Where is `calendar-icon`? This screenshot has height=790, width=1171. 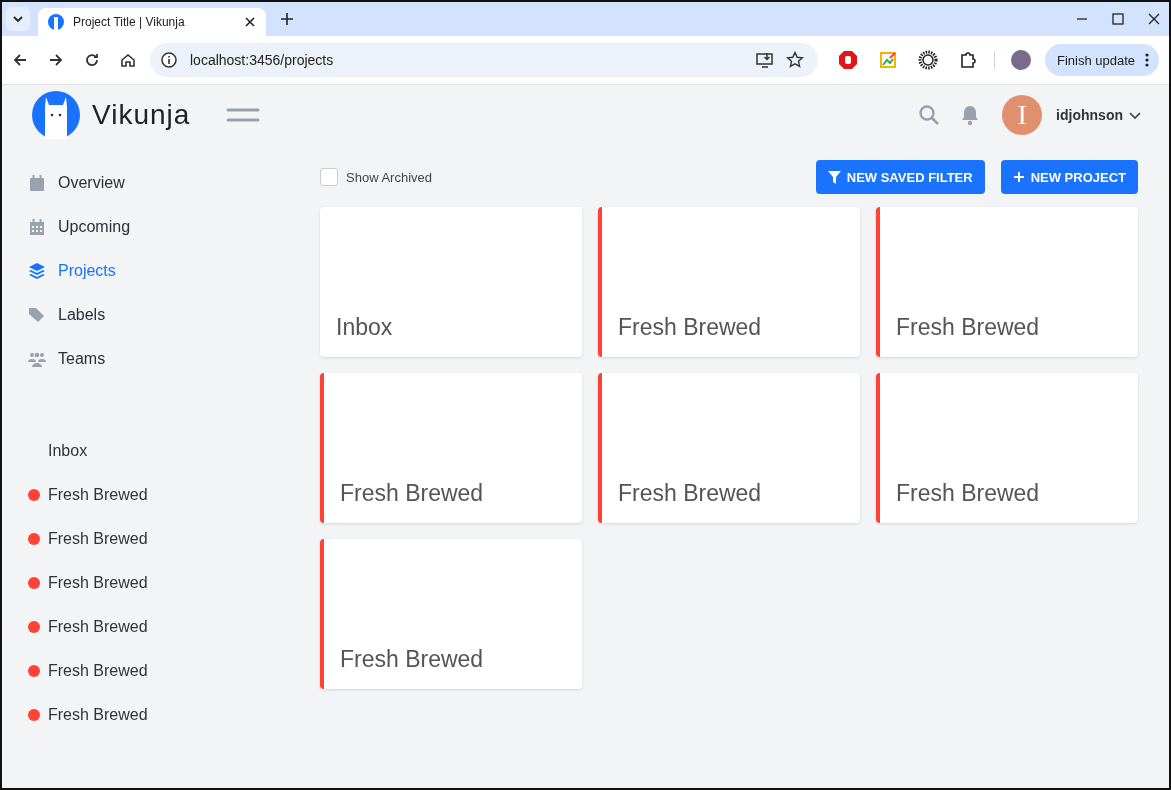
calendar-icon is located at coordinates (37, 183).